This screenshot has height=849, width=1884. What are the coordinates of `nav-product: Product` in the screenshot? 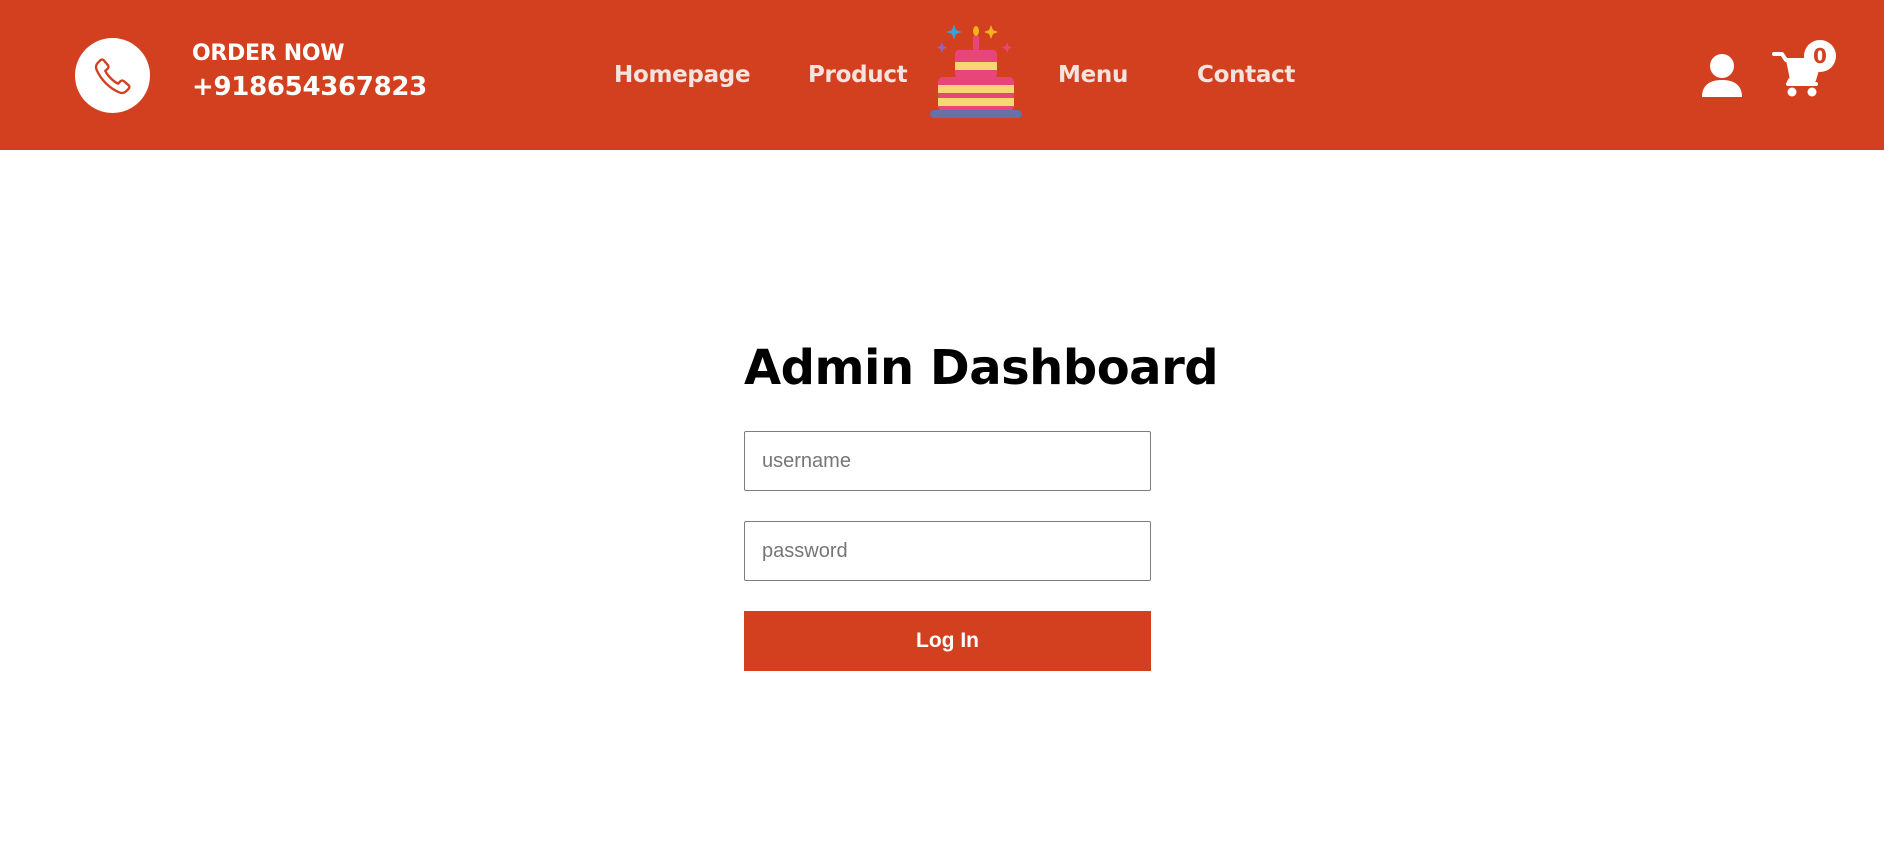 It's located at (858, 75).